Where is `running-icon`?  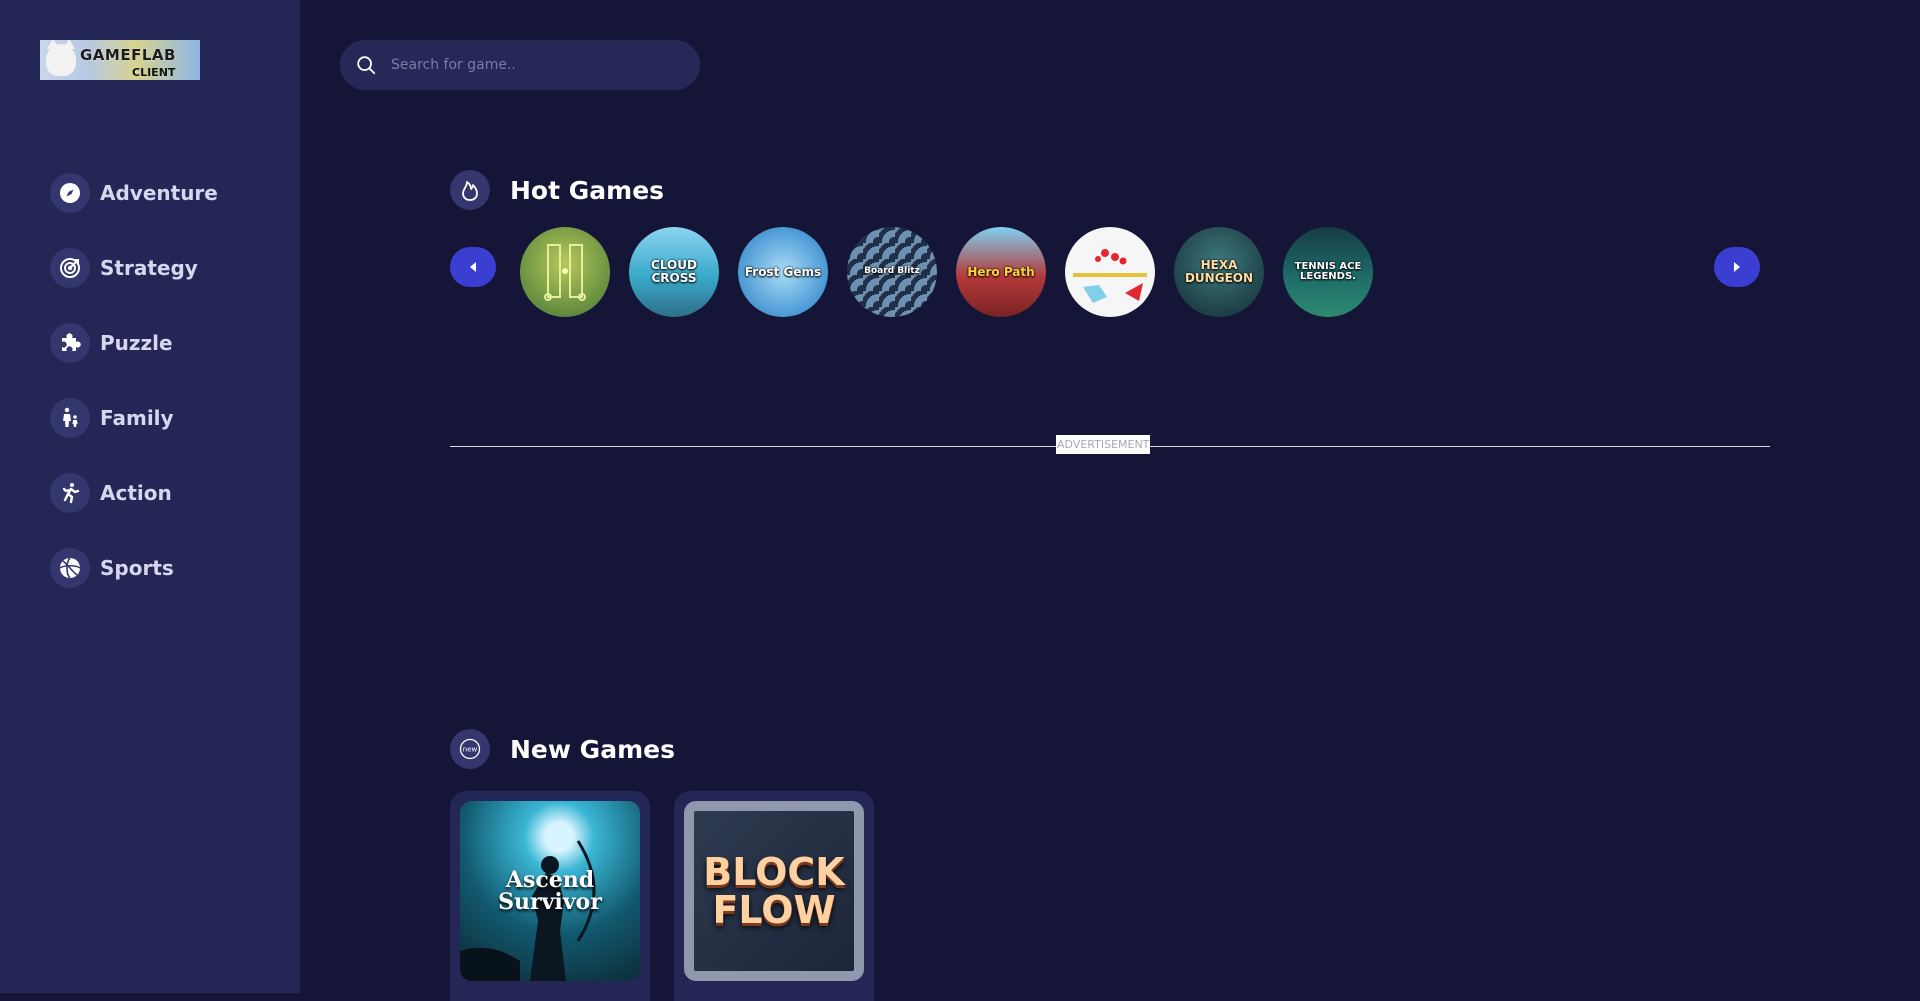 running-icon is located at coordinates (70, 493).